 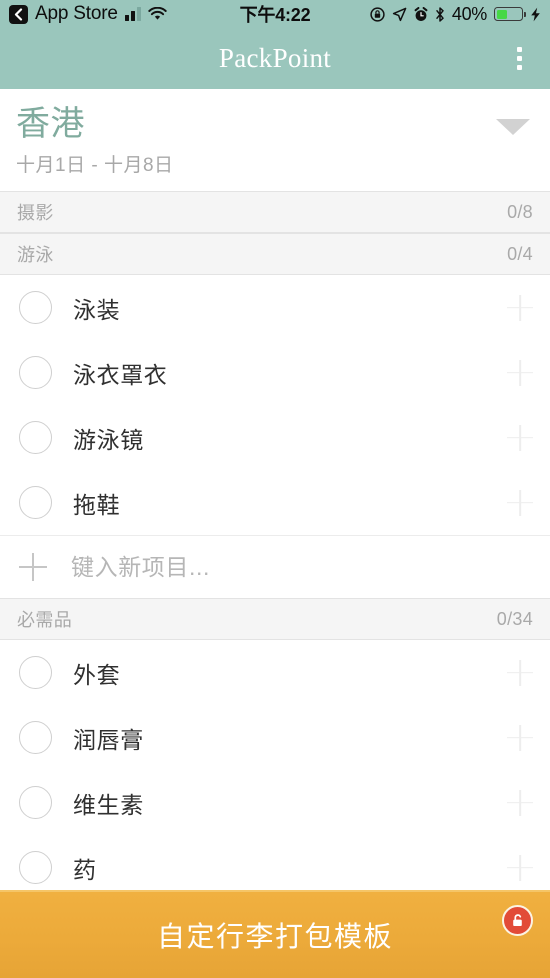 I want to click on list-item: 药, so click(x=275, y=862).